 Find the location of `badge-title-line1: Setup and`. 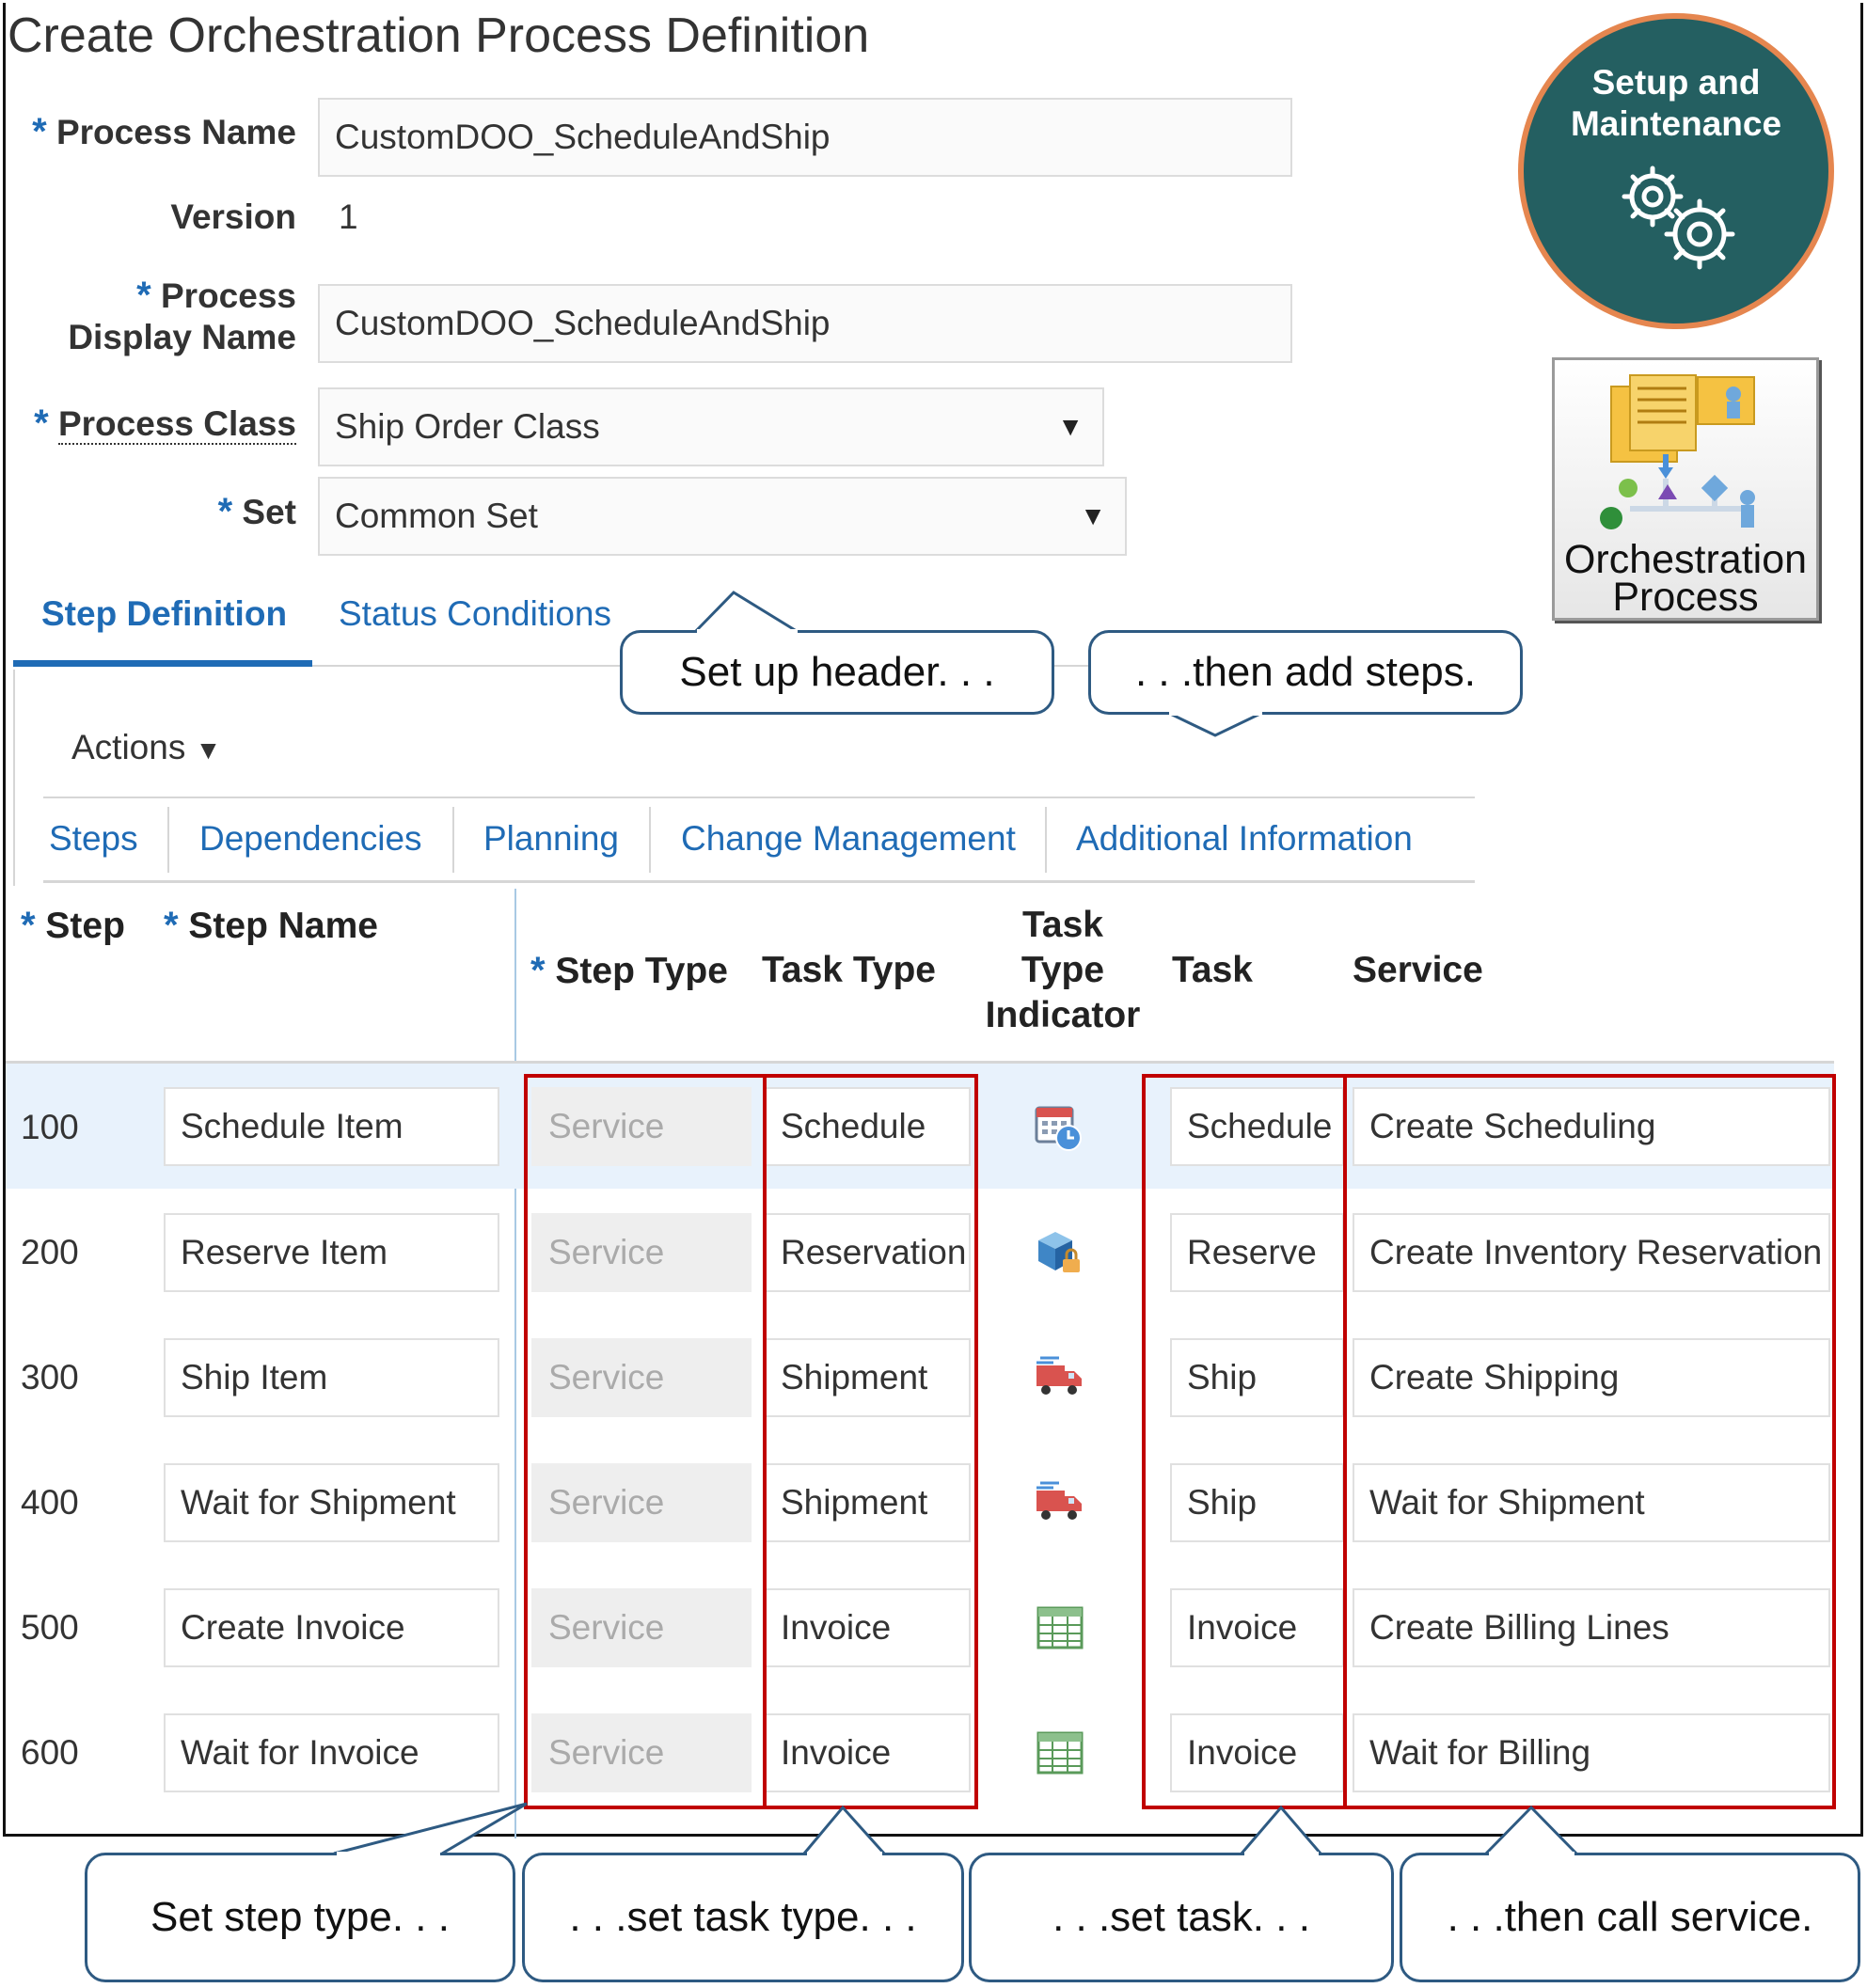

badge-title-line1: Setup and is located at coordinates (1676, 82).